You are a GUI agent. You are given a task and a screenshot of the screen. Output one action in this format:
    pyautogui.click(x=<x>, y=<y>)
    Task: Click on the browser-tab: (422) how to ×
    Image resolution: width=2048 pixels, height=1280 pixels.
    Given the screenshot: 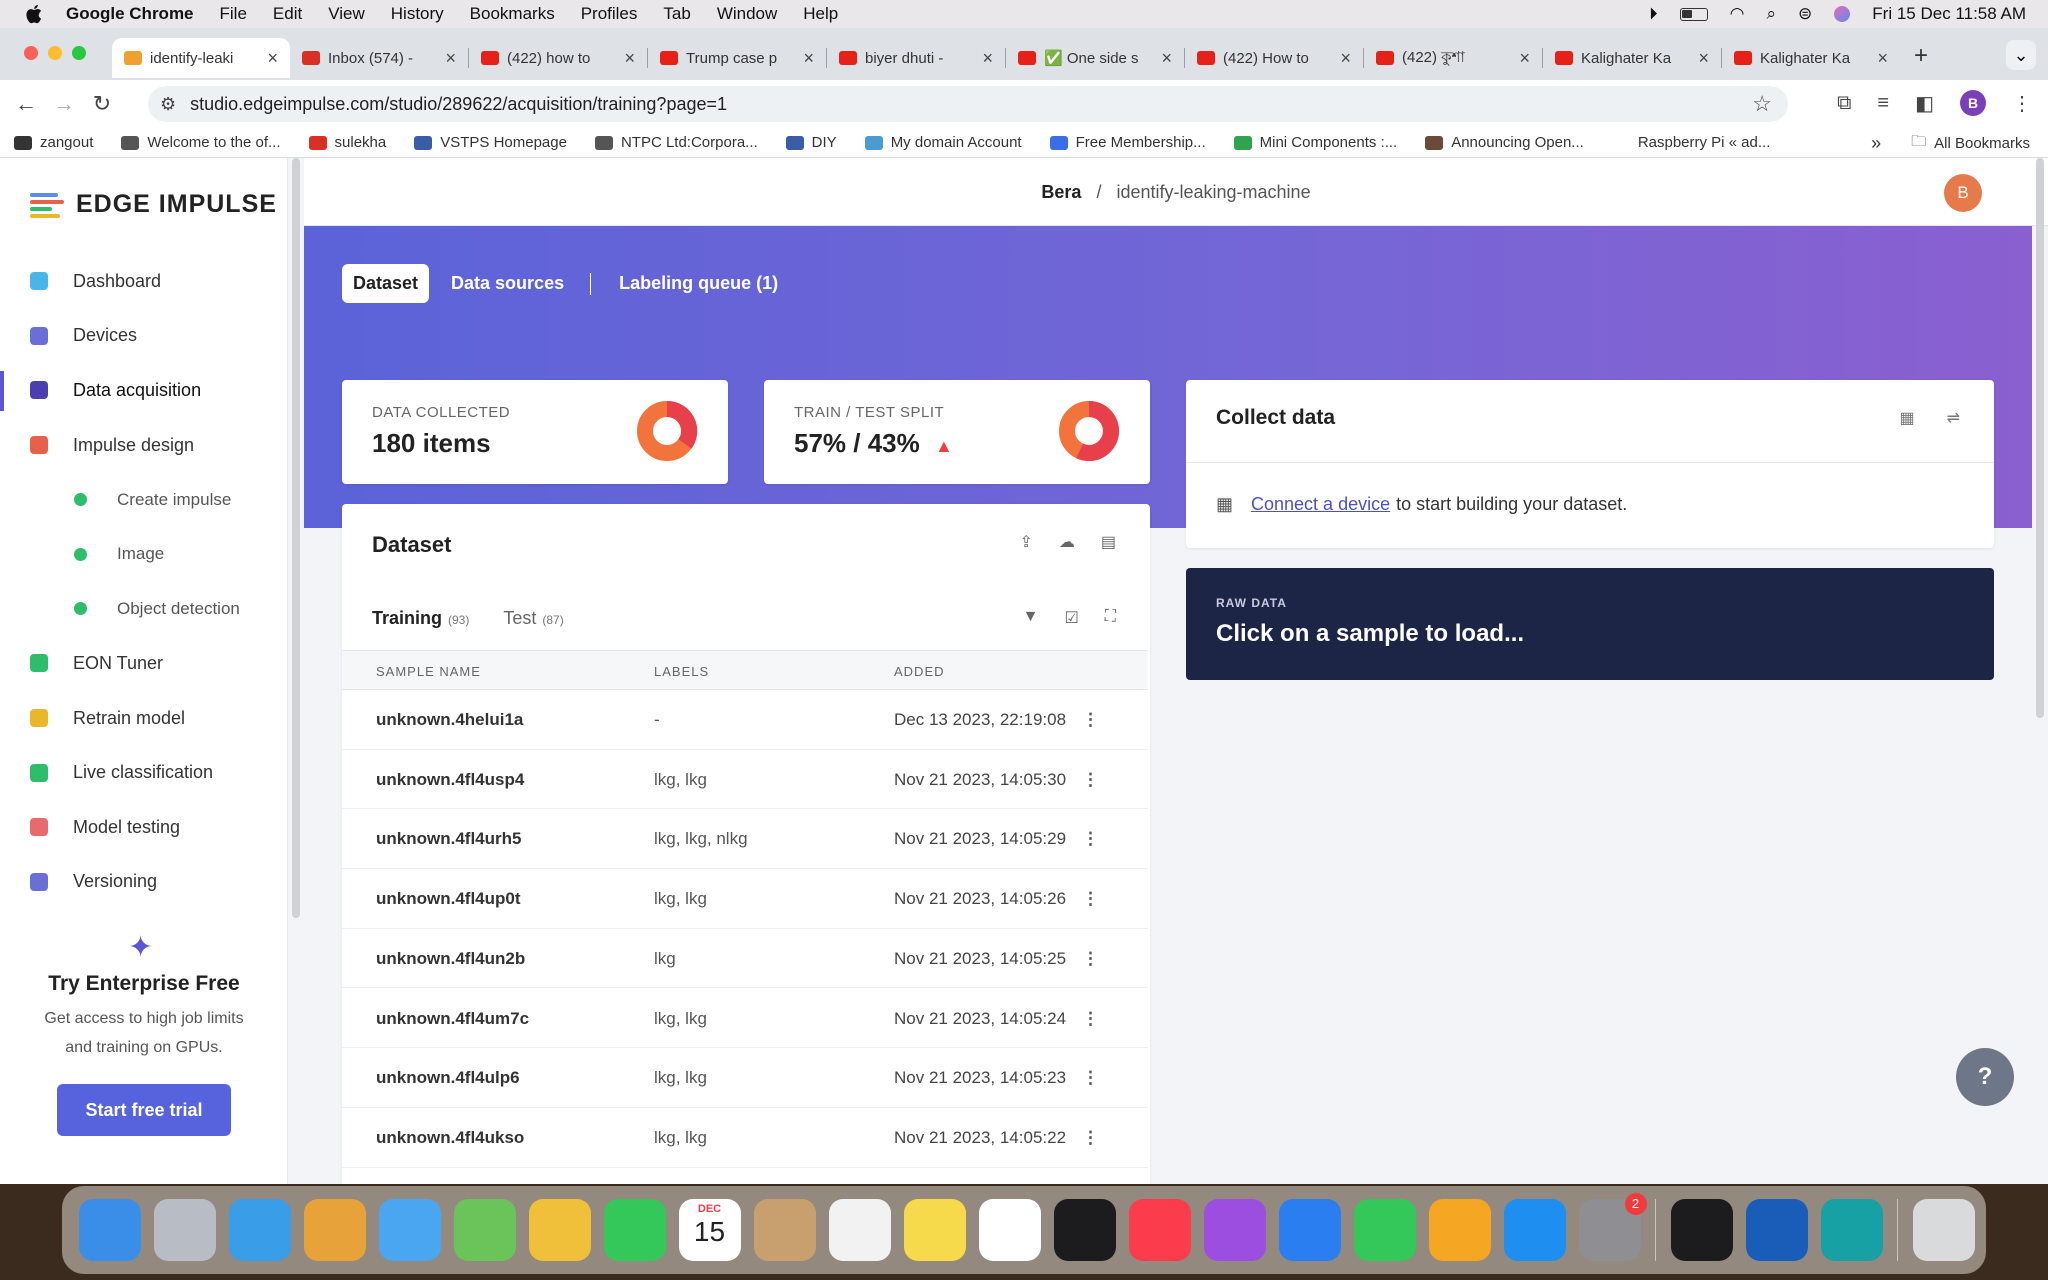 What is the action you would take?
    pyautogui.click(x=558, y=58)
    